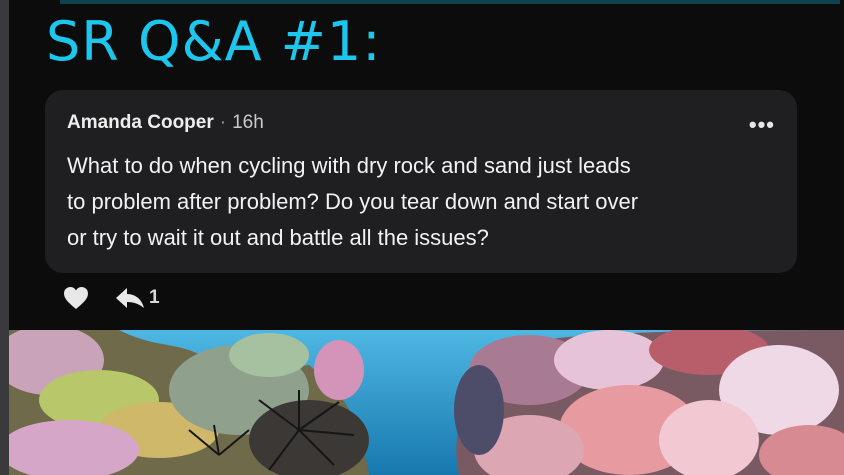 The image size is (844, 475). What do you see at coordinates (450, 2) in the screenshot?
I see `cropped-header-strip` at bounding box center [450, 2].